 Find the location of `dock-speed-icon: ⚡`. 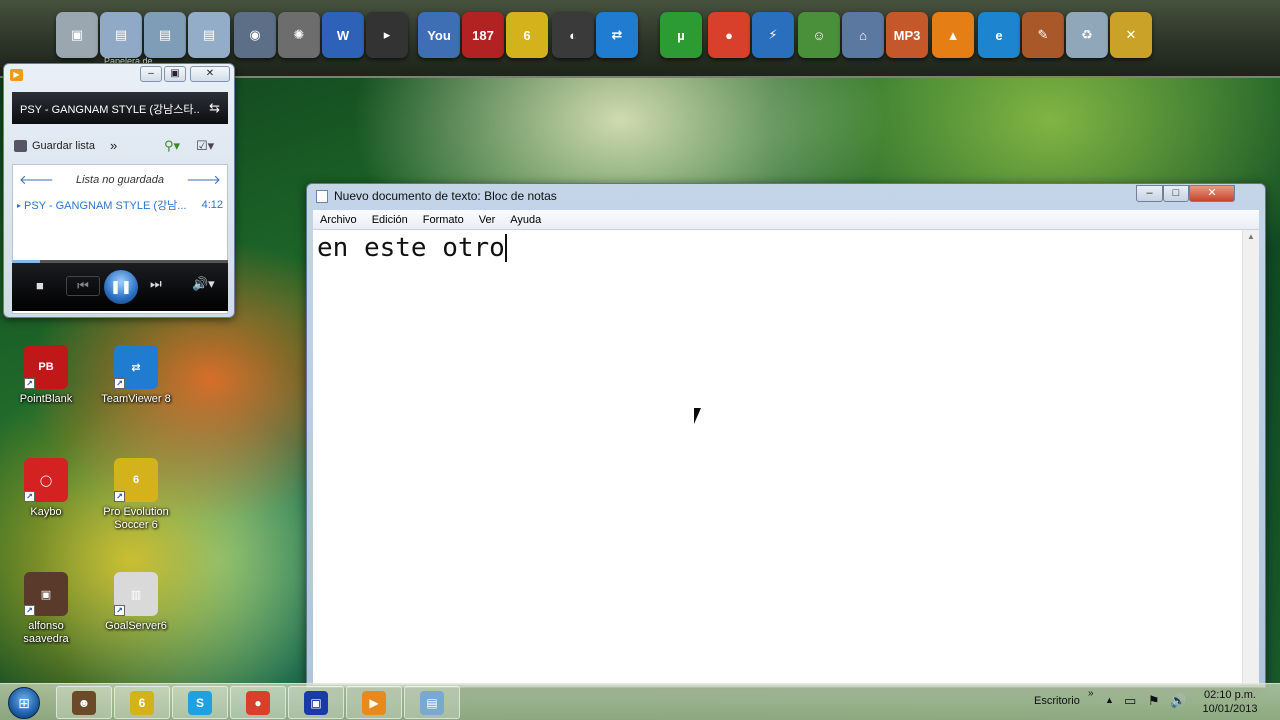

dock-speed-icon: ⚡ is located at coordinates (773, 35).